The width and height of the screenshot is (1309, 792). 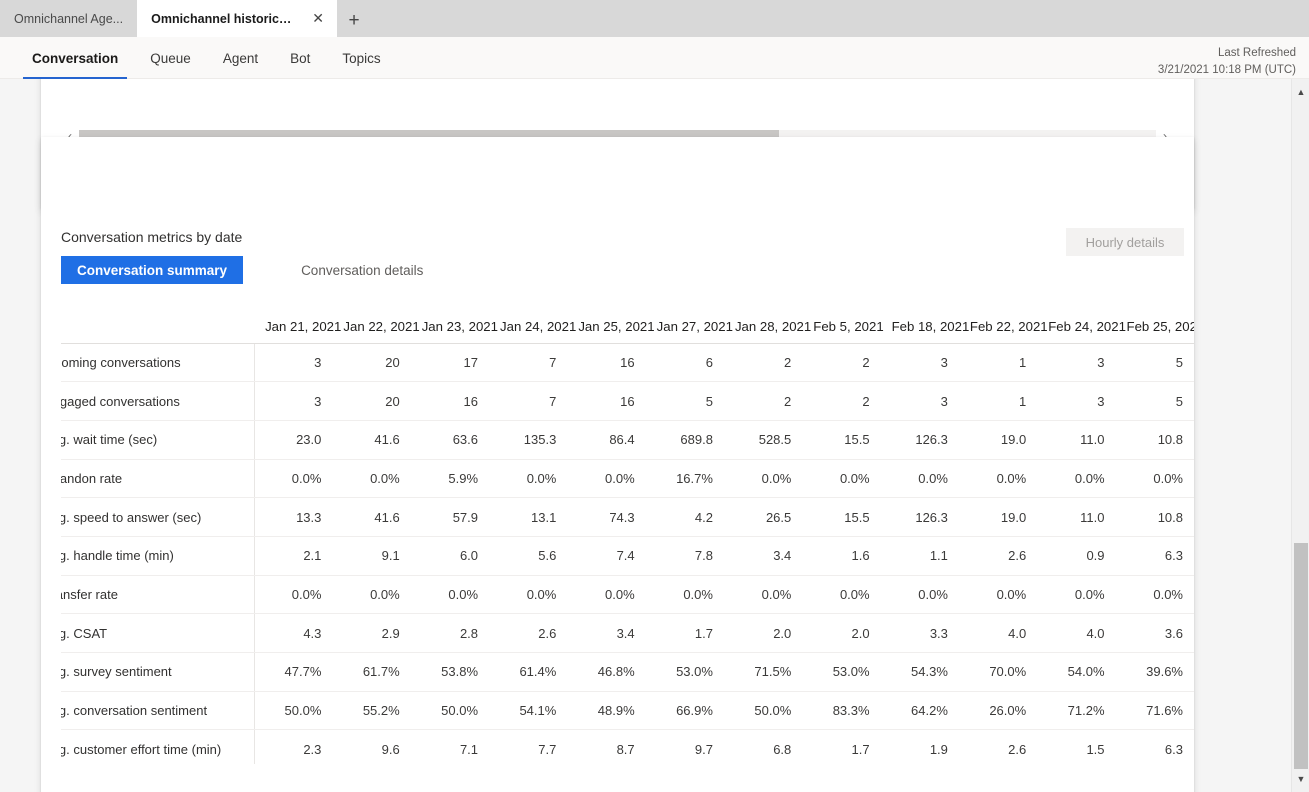 I want to click on table-cell: 1.9, so click(x=919, y=746).